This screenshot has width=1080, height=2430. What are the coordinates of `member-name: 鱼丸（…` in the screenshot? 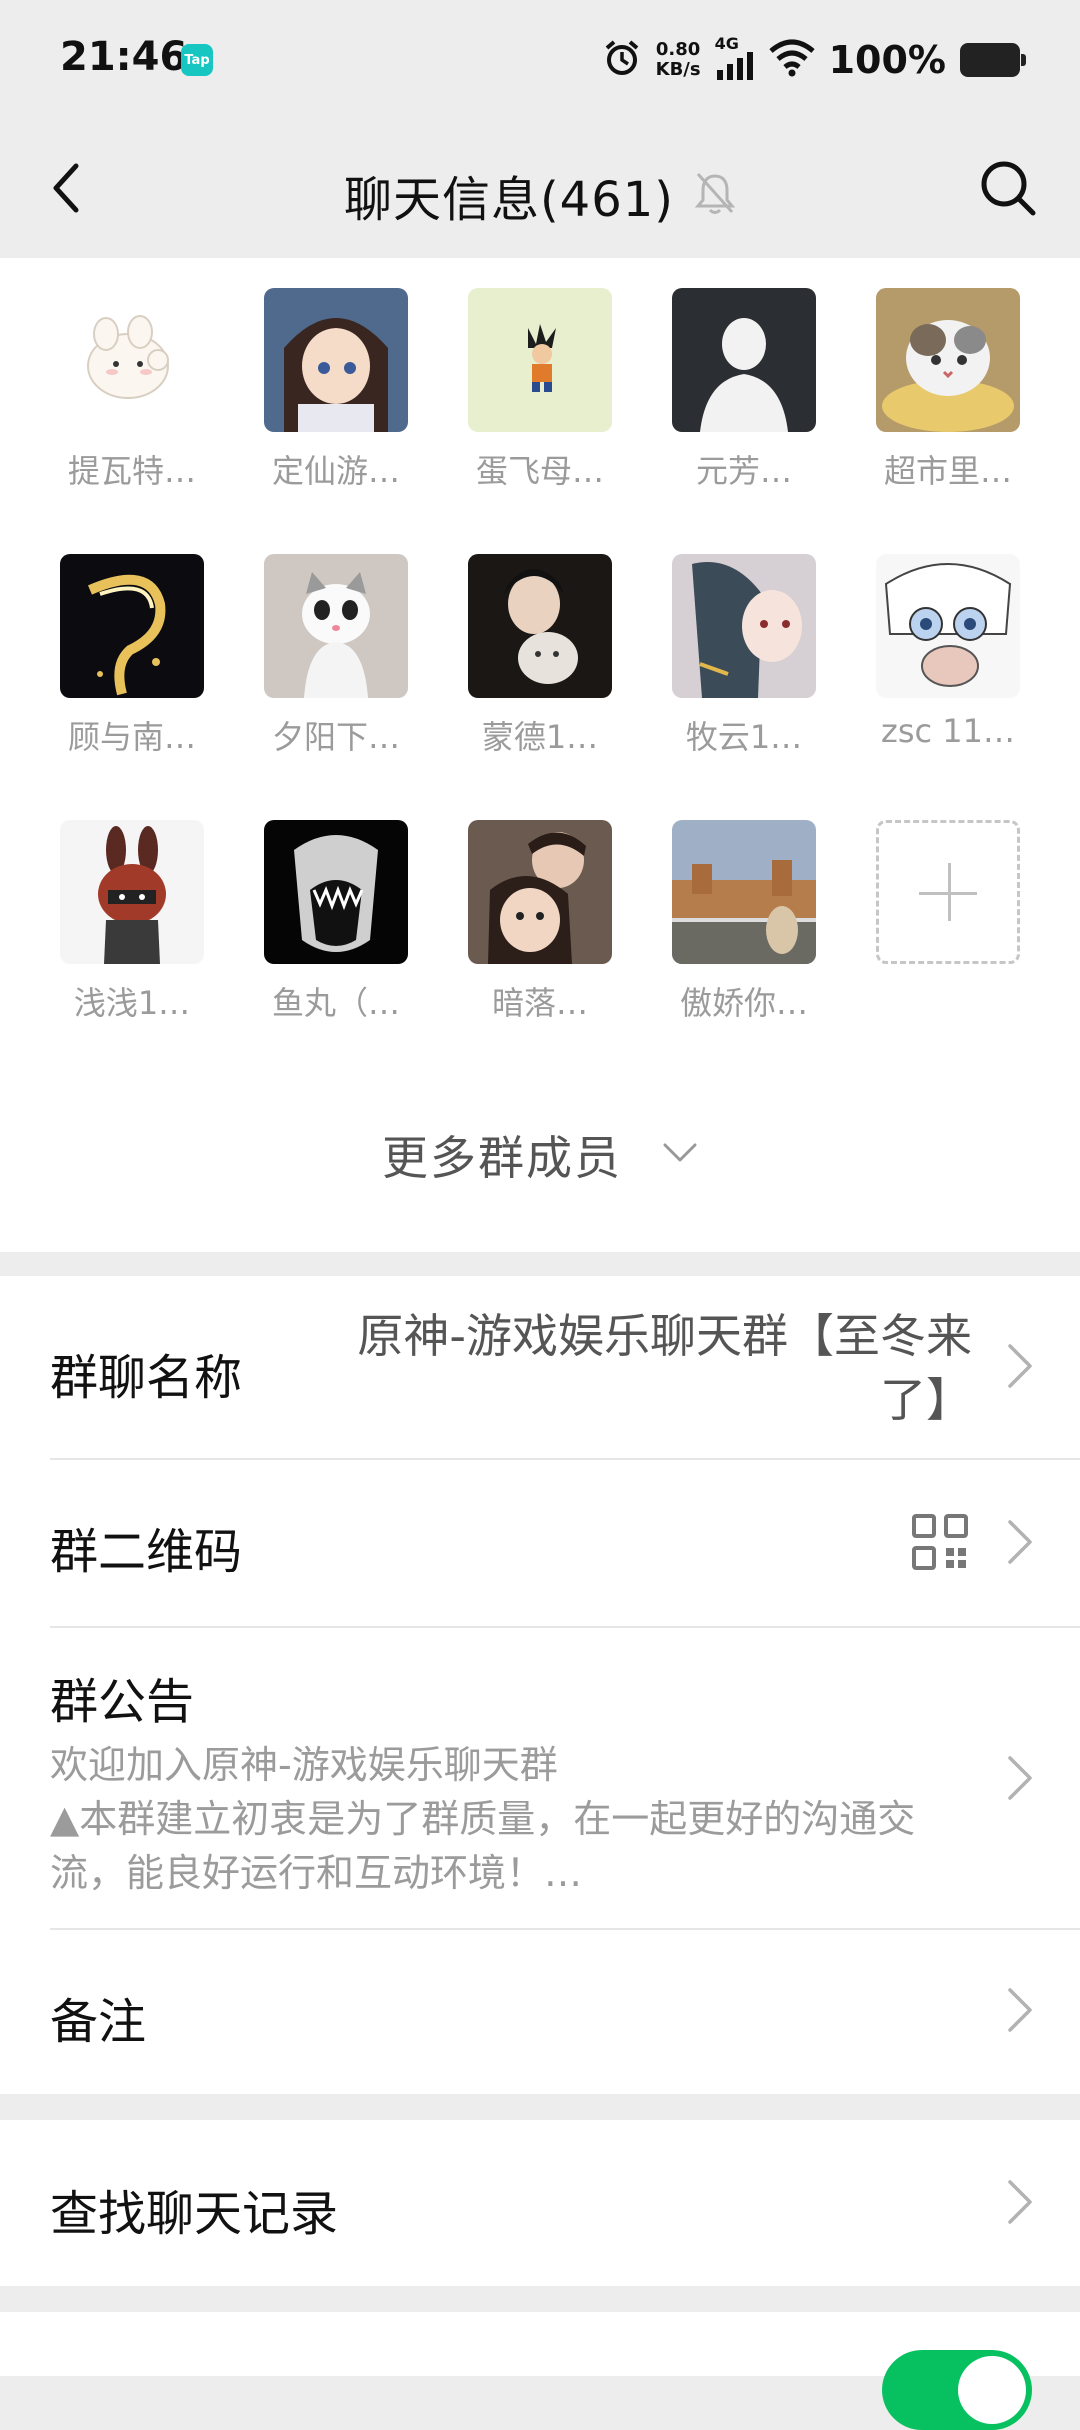 It's located at (335, 1003).